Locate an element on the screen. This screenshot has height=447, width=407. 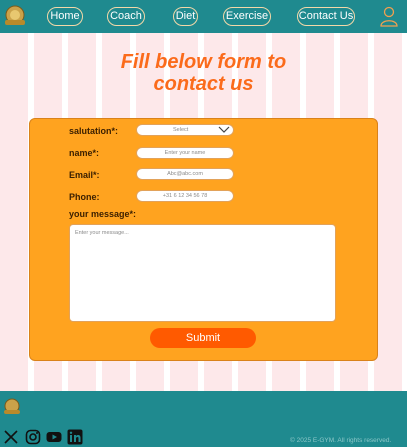
gym-logo-icon is located at coordinates (15, 16).